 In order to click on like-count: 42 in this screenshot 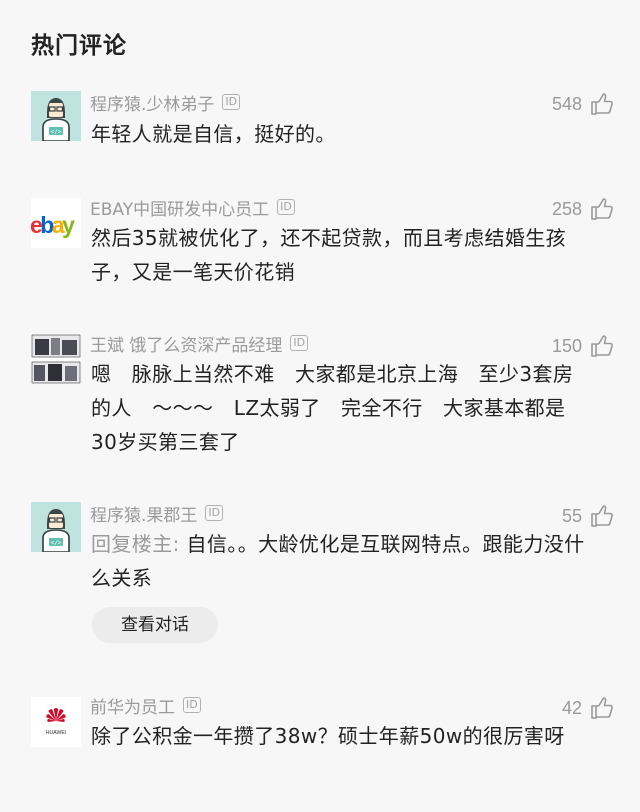, I will do `click(571, 707)`.